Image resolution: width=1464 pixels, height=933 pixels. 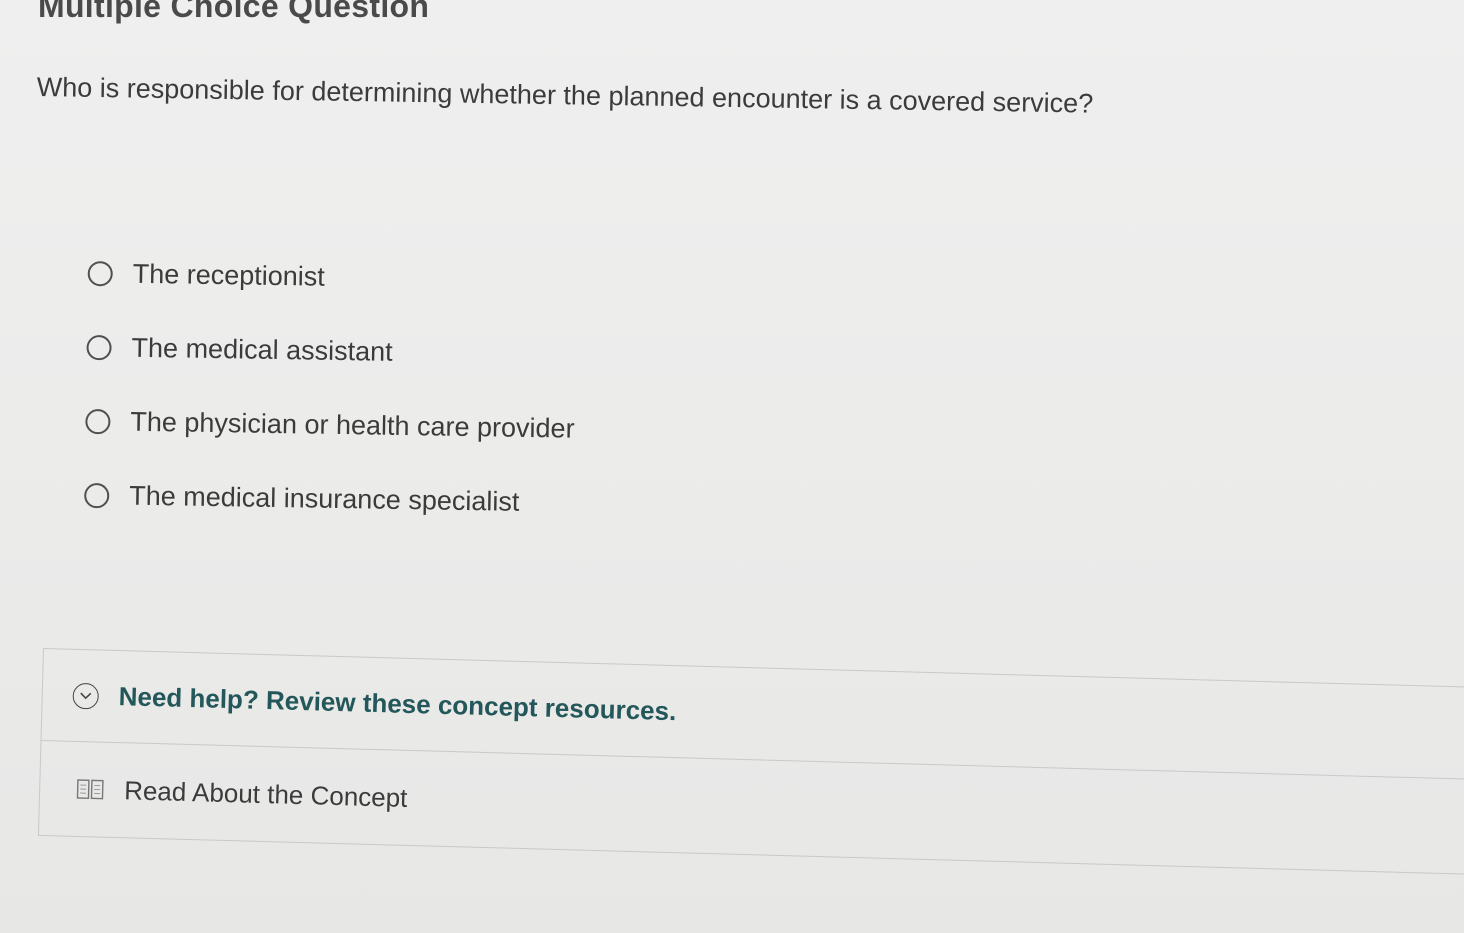 What do you see at coordinates (534, 502) in the screenshot?
I see `option-insurance-specialist: The medical insurance specialist` at bounding box center [534, 502].